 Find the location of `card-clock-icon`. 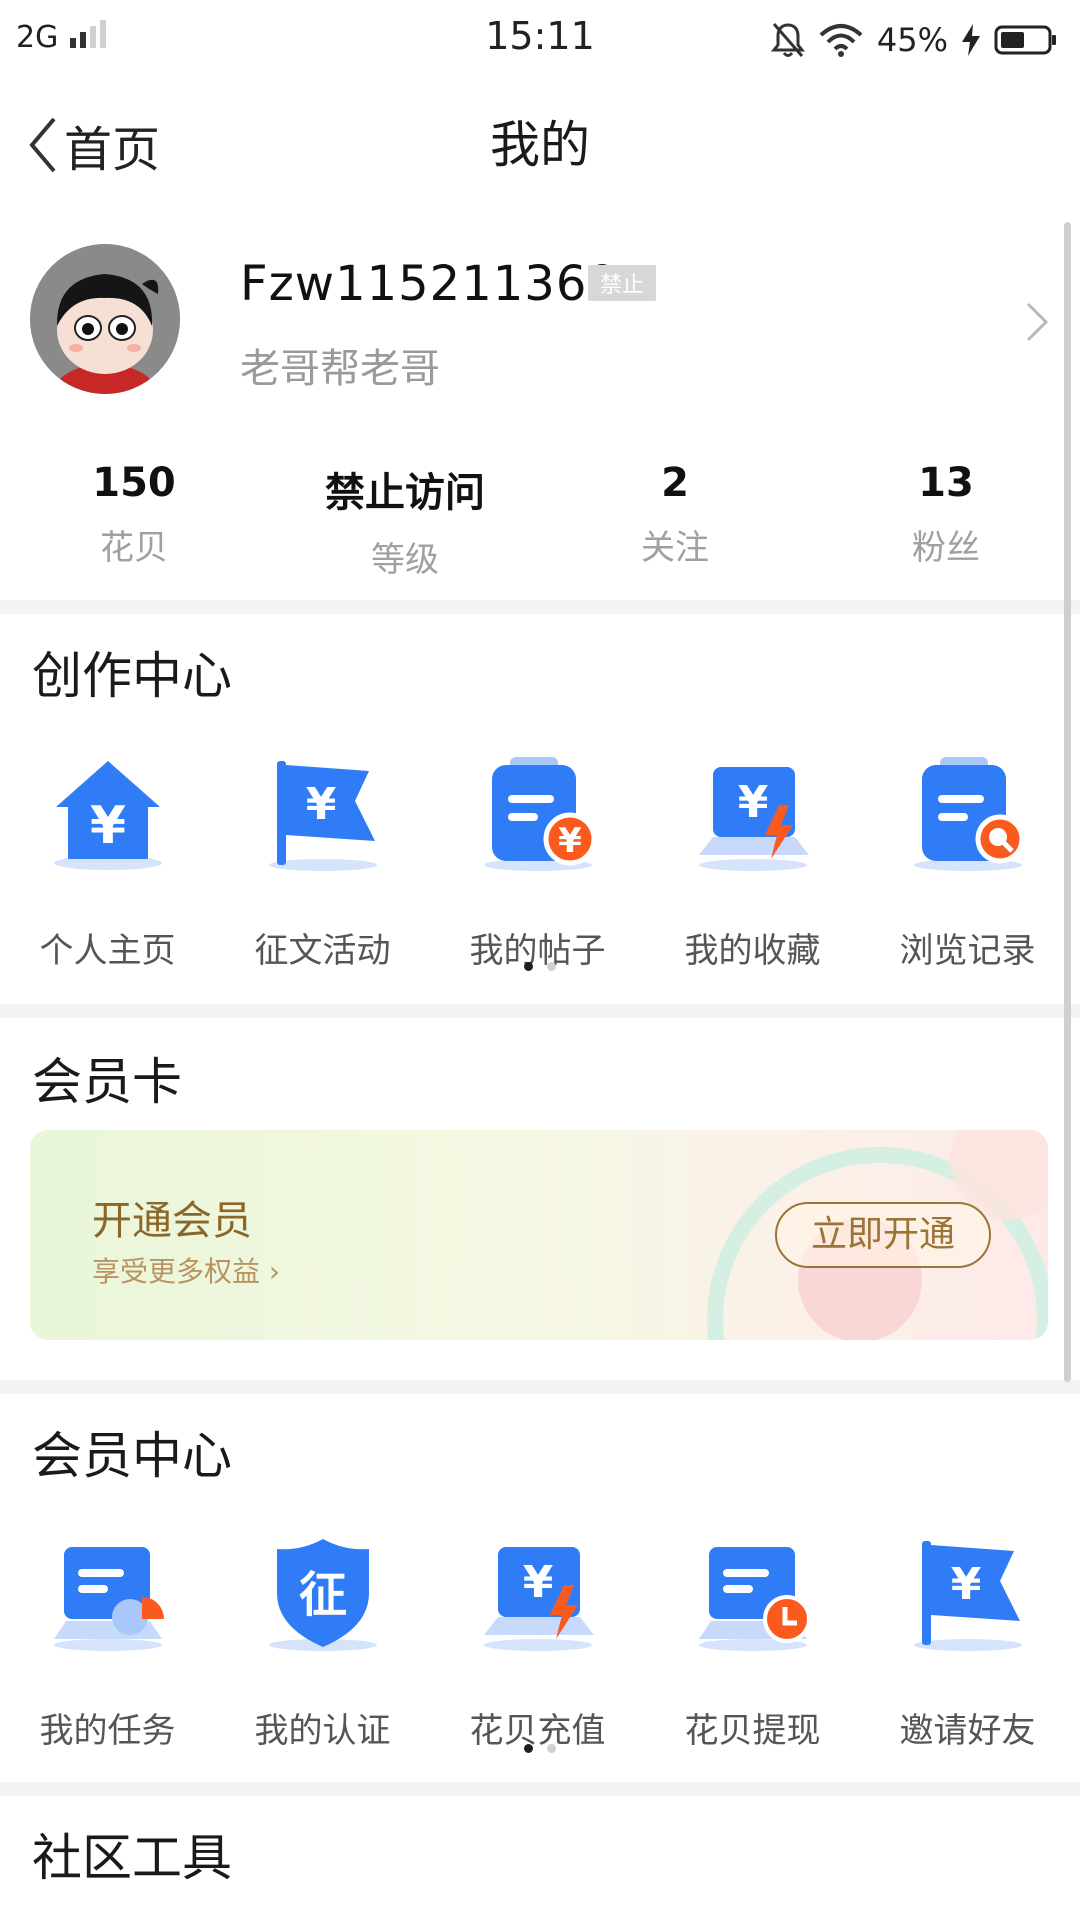

card-clock-icon is located at coordinates (754, 1599).